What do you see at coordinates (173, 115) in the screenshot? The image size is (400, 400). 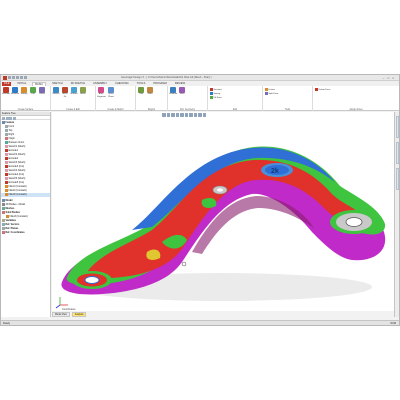 I see `zoom-fit-icon` at bounding box center [173, 115].